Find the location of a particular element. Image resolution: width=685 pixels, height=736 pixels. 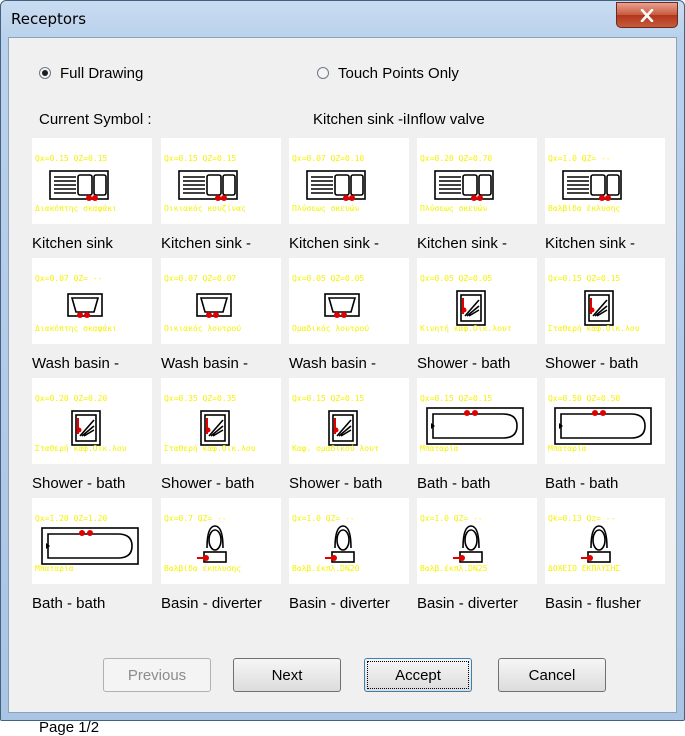

flow-values-text: Qx=0.07 QZ=0.10 is located at coordinates (328, 158).